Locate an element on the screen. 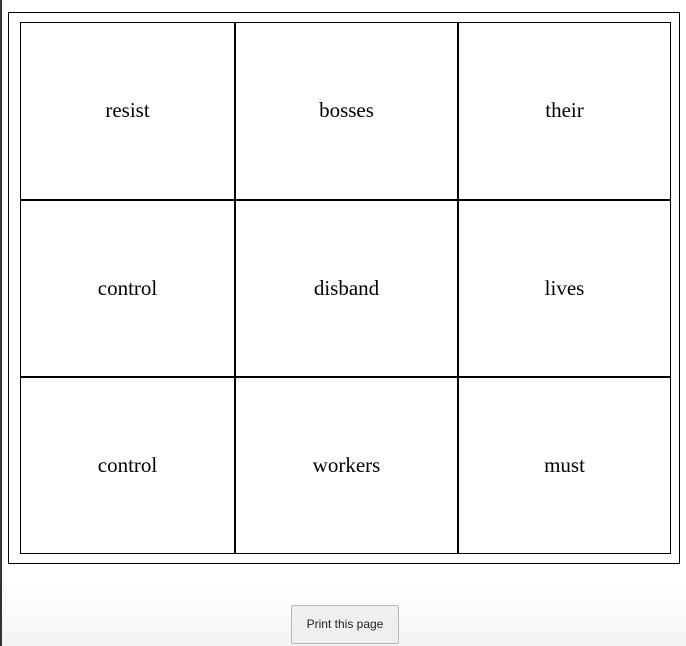 The image size is (686, 646). grid-cell: disband is located at coordinates (346, 288).